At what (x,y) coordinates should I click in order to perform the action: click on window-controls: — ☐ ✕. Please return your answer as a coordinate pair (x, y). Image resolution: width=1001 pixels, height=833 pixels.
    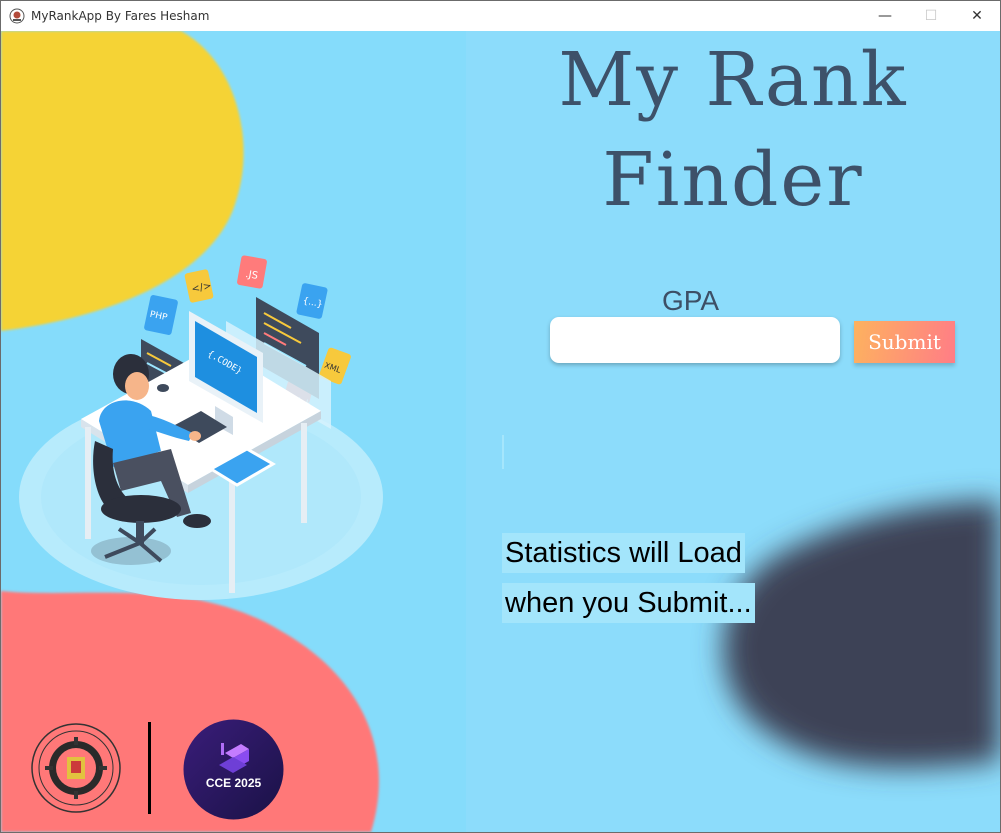
    Looking at the image, I should click on (931, 16).